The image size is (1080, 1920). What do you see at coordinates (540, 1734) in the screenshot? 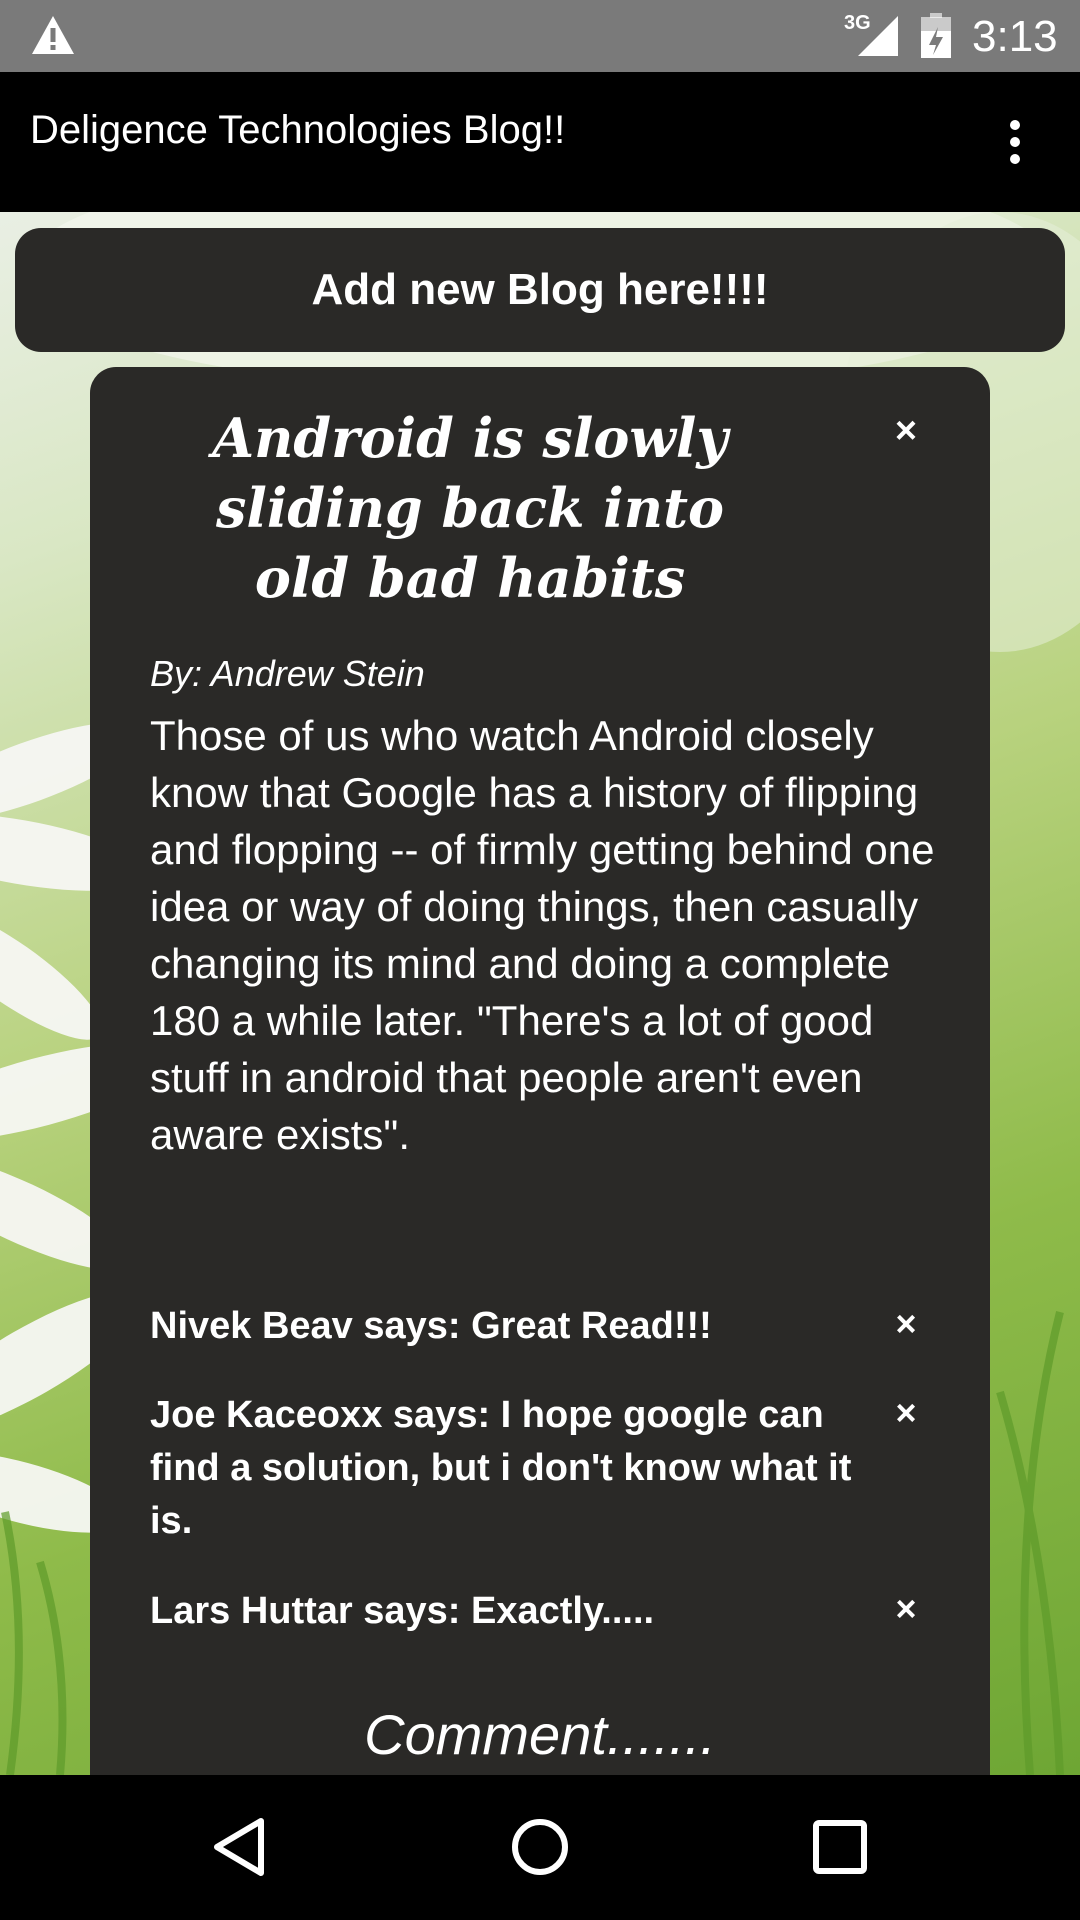
I see `comment-input` at bounding box center [540, 1734].